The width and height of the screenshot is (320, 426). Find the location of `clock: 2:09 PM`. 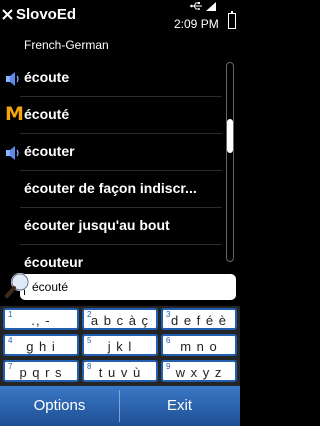

clock: 2:09 PM is located at coordinates (196, 24).